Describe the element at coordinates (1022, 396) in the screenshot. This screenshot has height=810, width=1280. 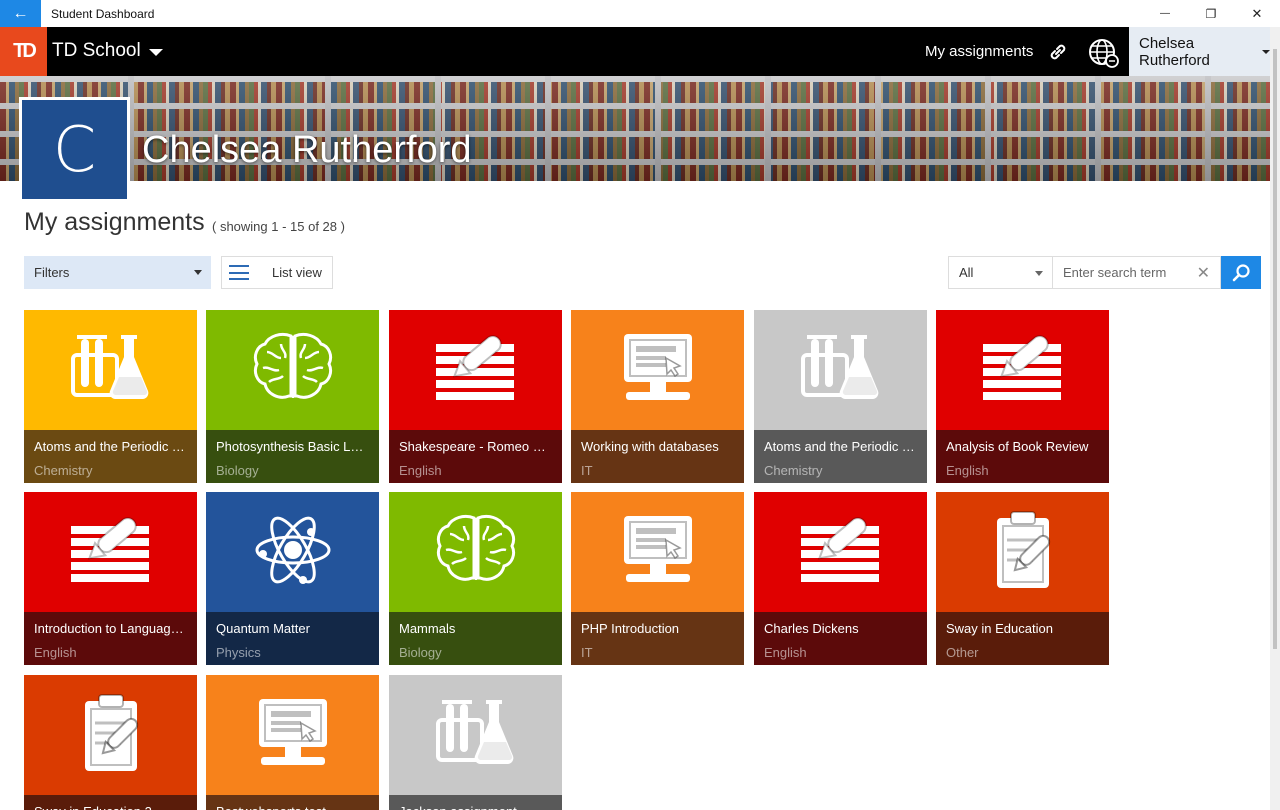
I see `assignment-tile: Analysis of Book Review English` at that location.